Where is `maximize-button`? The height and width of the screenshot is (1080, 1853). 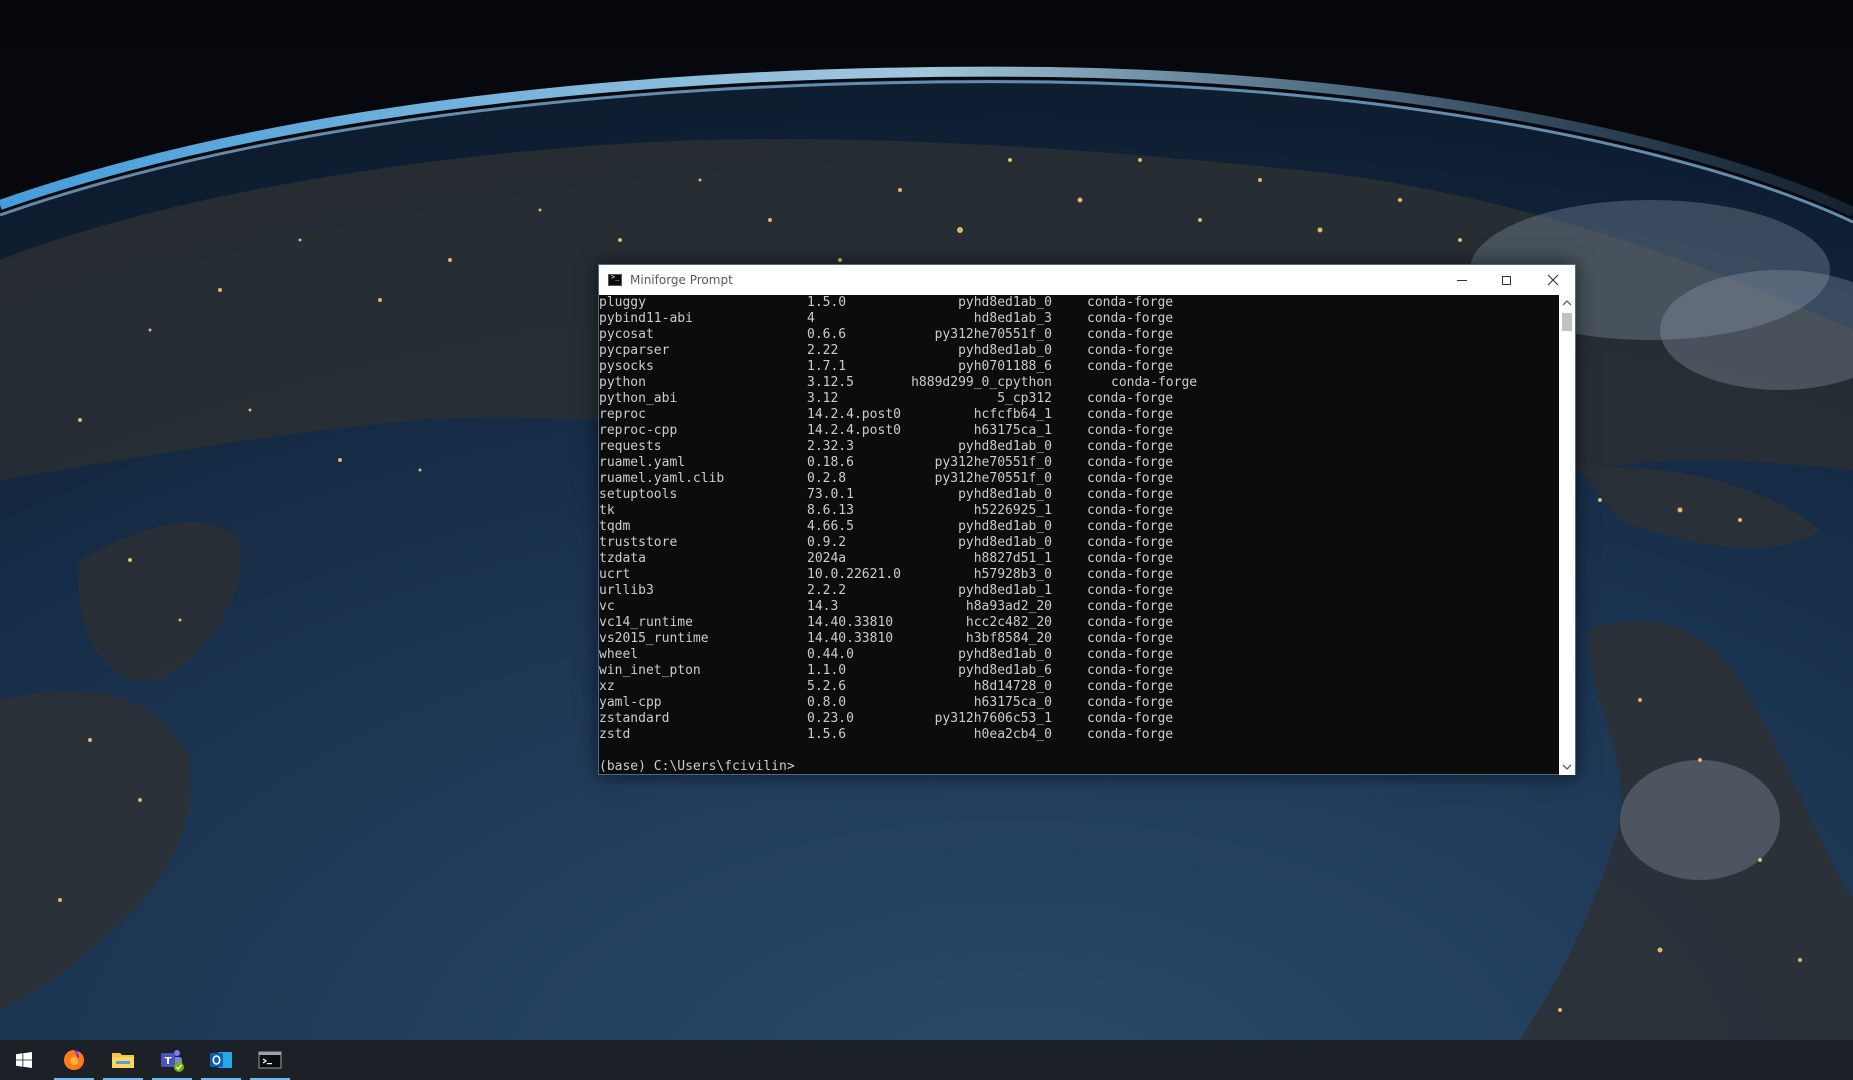 maximize-button is located at coordinates (1506, 280).